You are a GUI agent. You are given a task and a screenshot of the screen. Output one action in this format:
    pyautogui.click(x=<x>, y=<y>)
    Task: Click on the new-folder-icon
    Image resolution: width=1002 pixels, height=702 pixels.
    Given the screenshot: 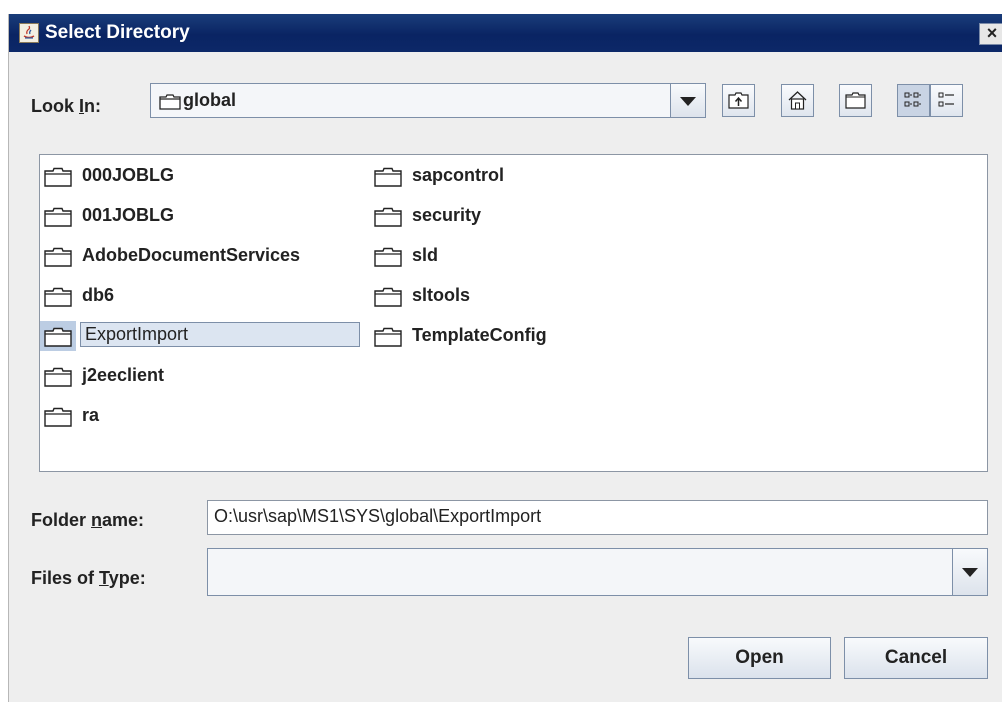 What is the action you would take?
    pyautogui.click(x=855, y=100)
    